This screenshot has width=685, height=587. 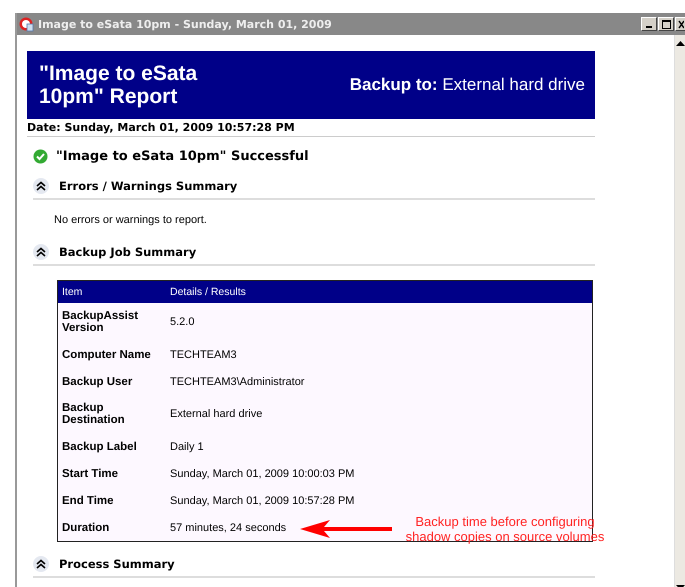 What do you see at coordinates (187, 446) in the screenshot?
I see `table-cell: Daily 1` at bounding box center [187, 446].